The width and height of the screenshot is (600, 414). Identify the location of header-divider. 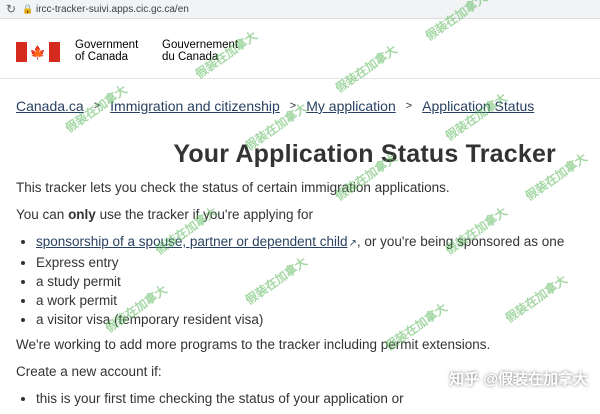
(300, 78).